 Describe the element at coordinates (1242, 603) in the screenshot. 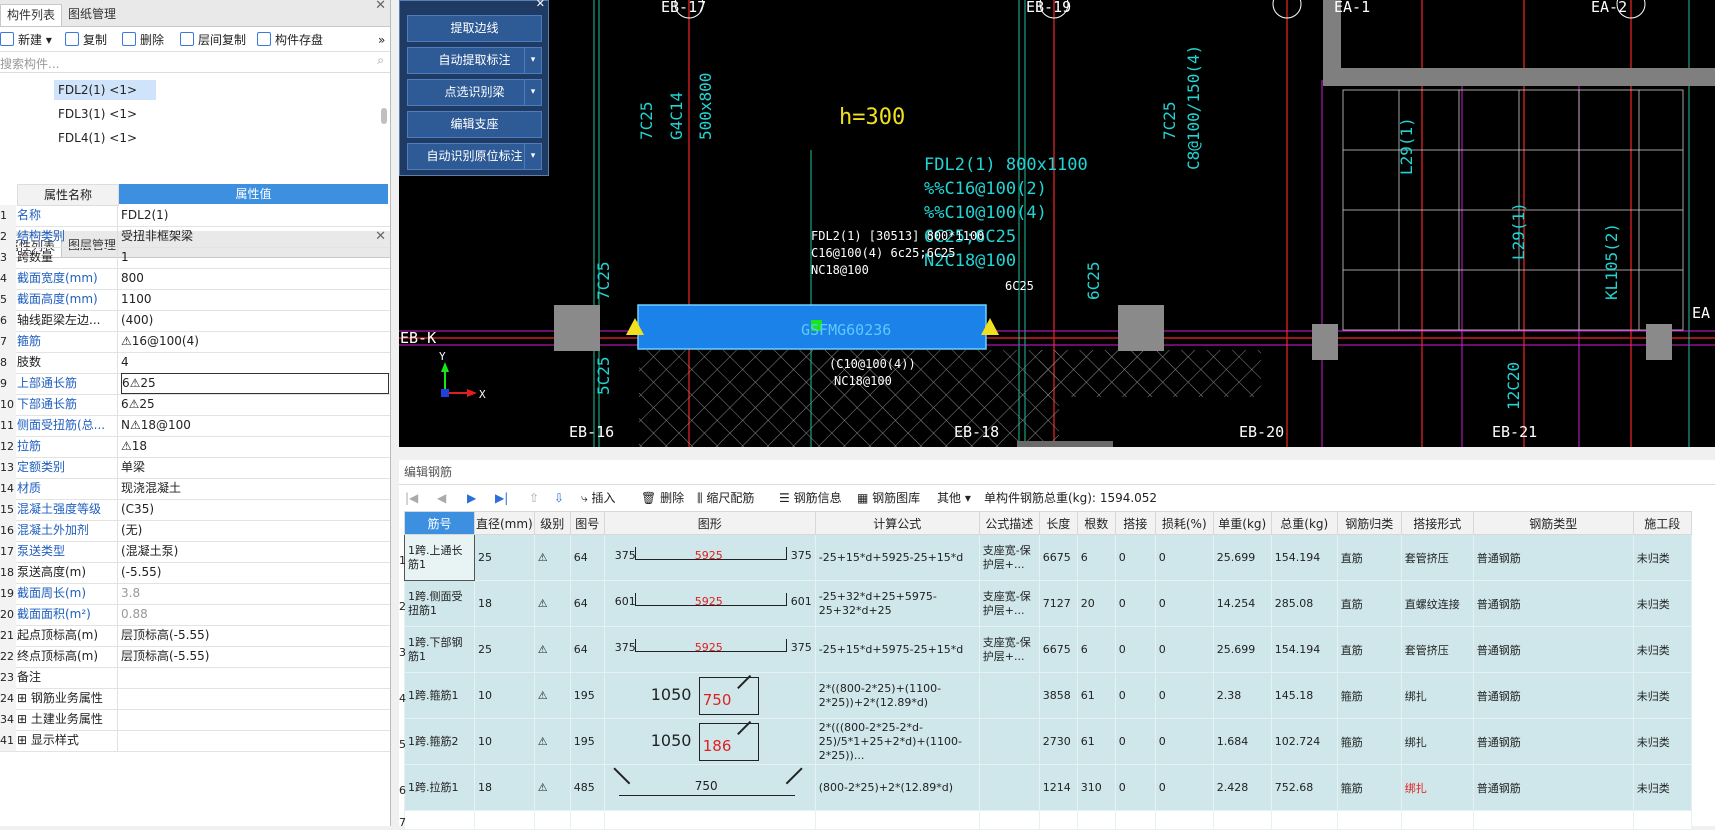

I see `unit-cell: 14.254` at that location.